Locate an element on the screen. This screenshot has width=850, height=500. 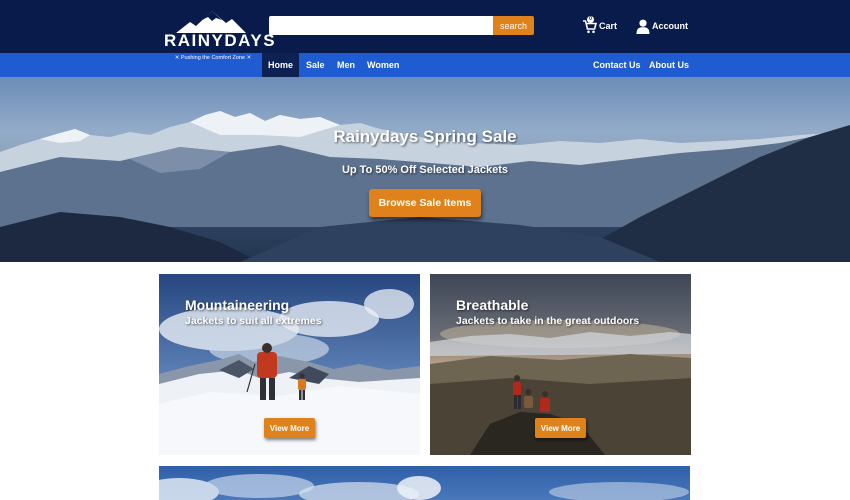
tagline: ✕ Pushing the Comfort Zone ✕ is located at coordinates (213, 58).